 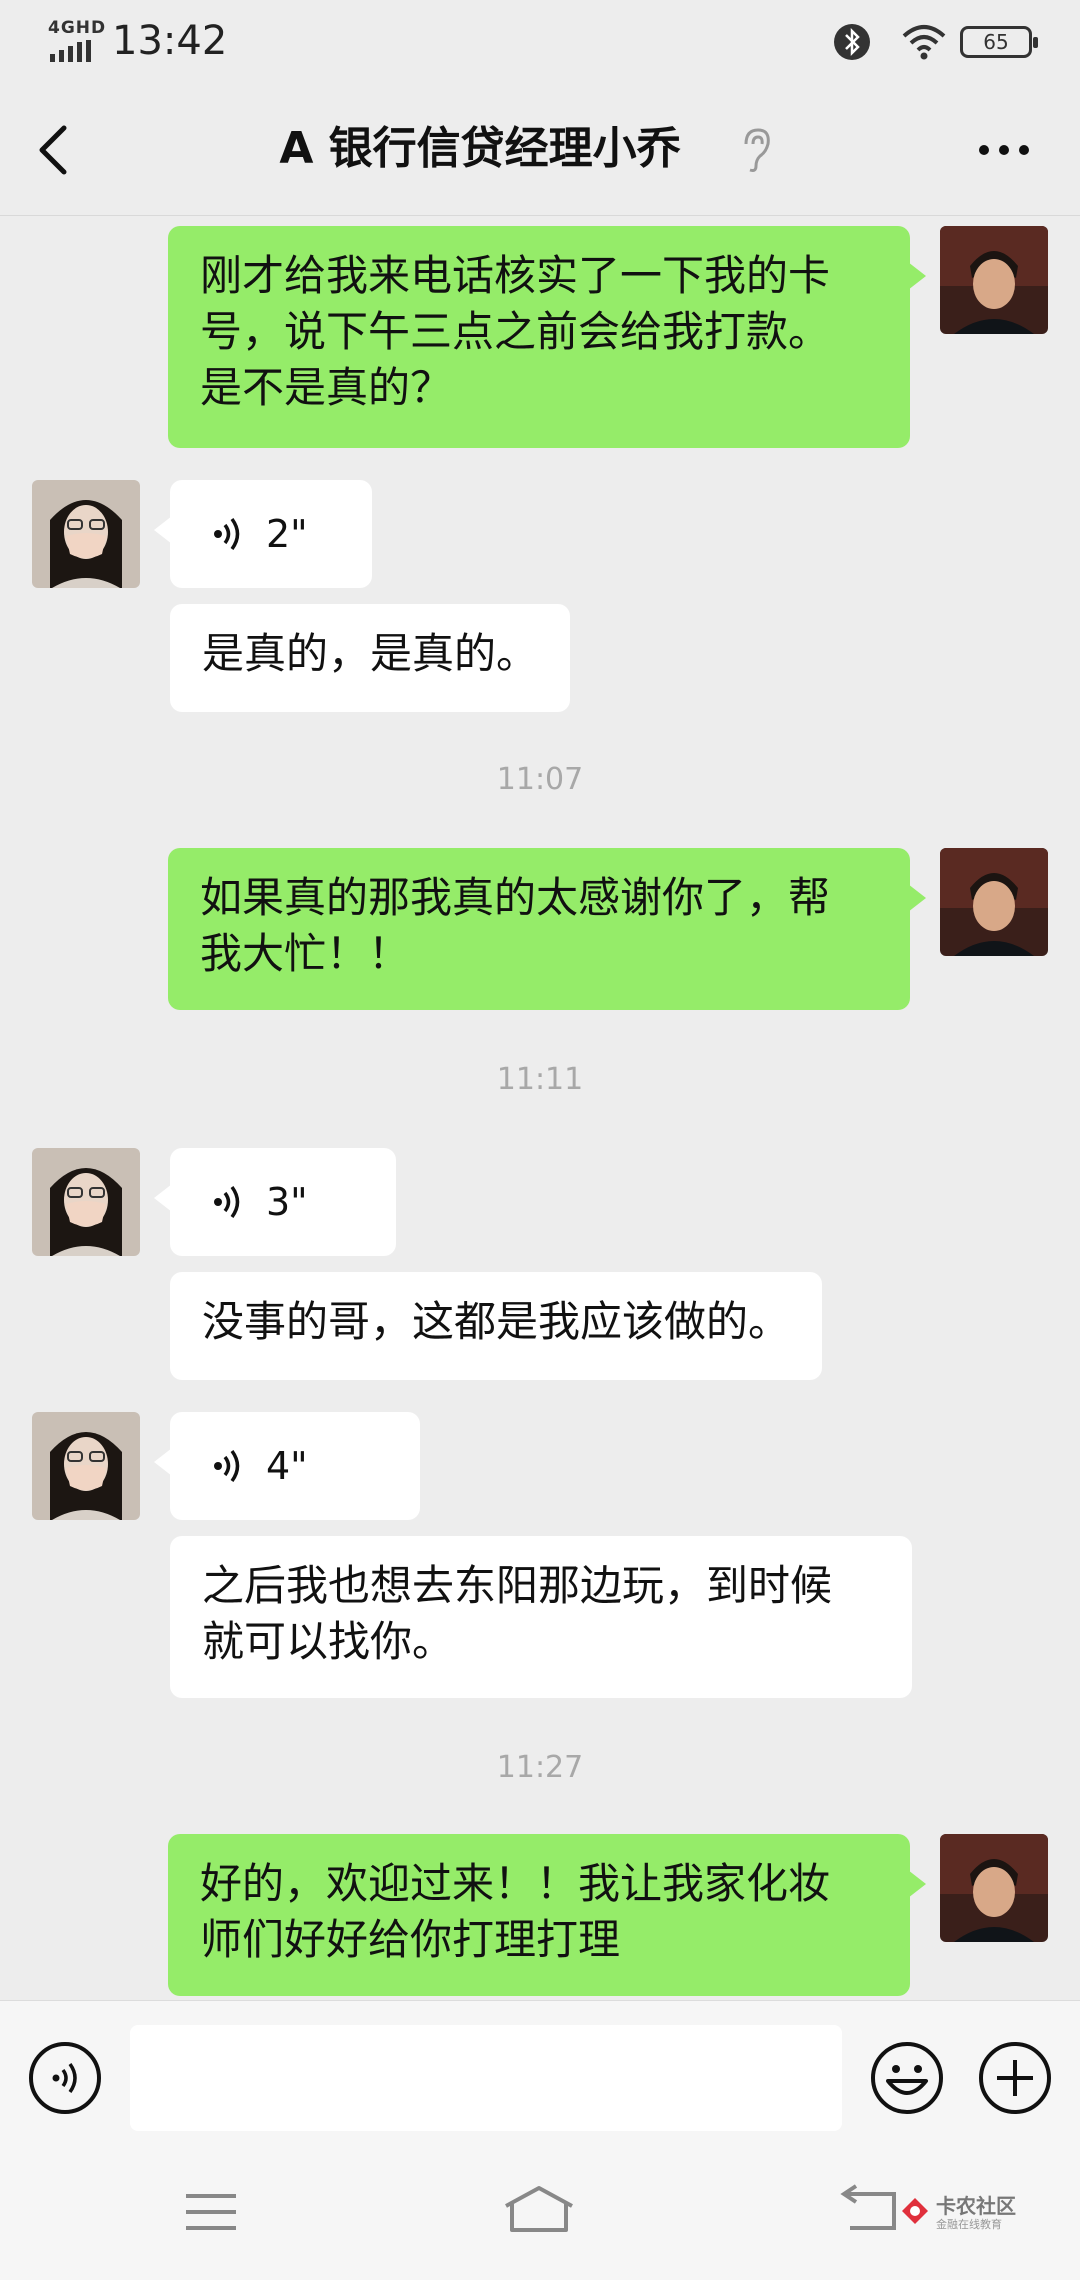 I want to click on message-row: 好的，欢迎过来！！我让我家化妆 师们好好给你打理打理, so click(x=540, y=1915).